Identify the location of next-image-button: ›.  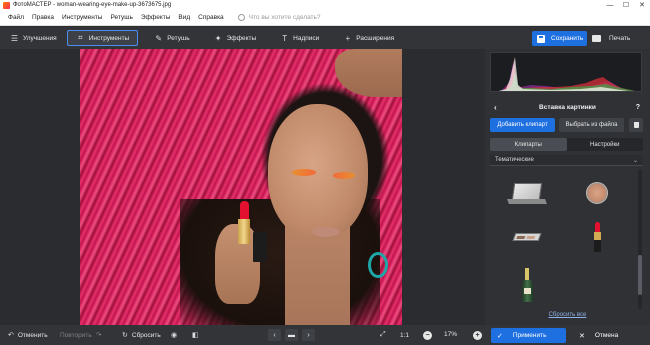
(308, 335).